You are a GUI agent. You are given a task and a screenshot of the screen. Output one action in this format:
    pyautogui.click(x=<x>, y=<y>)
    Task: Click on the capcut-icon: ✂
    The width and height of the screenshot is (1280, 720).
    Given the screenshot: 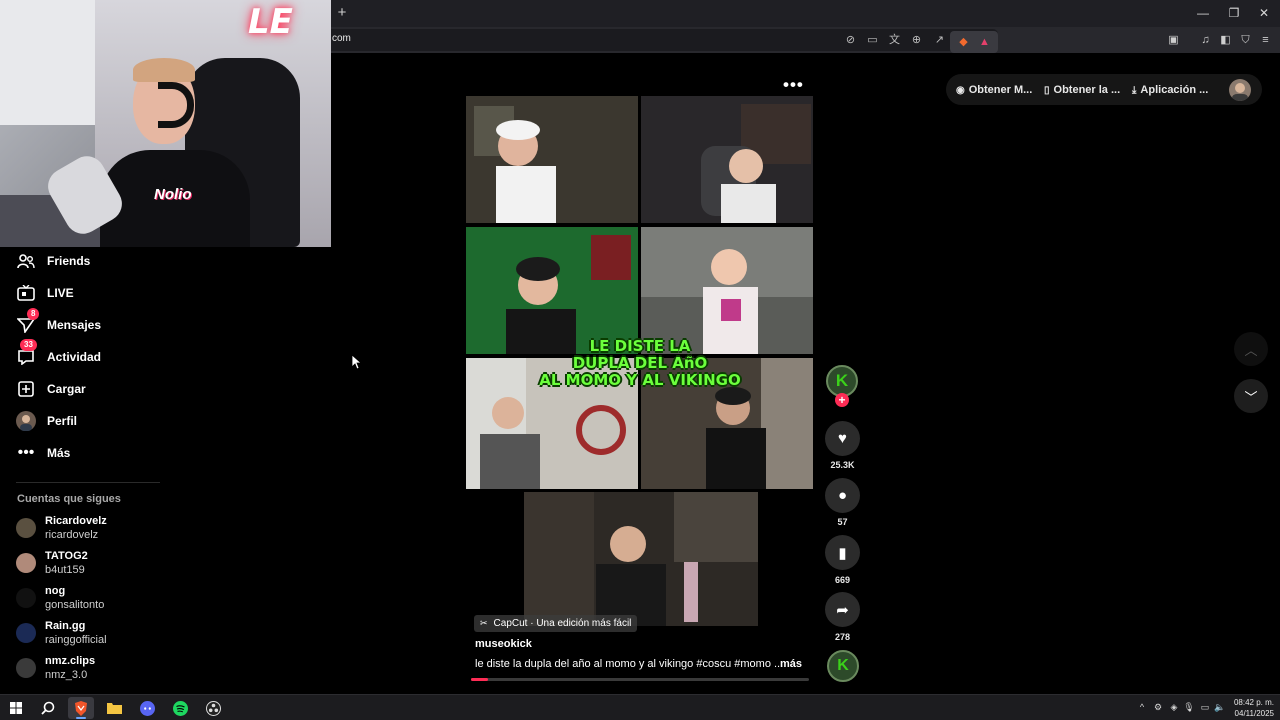 What is the action you would take?
    pyautogui.click(x=484, y=623)
    